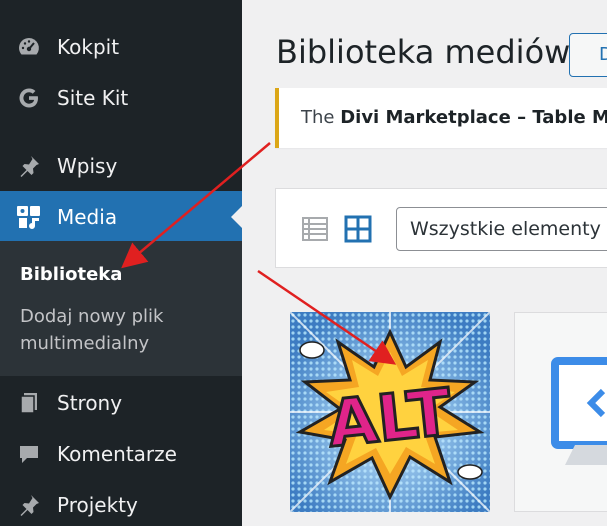 The height and width of the screenshot is (526, 607). Describe the element at coordinates (29, 454) in the screenshot. I see `comment-icon` at that location.